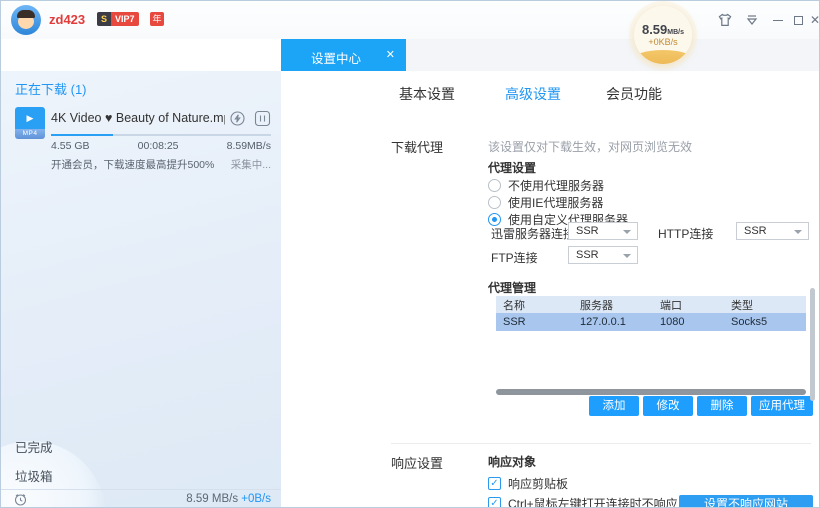  What do you see at coordinates (248, 146) in the screenshot?
I see `task-speed: 8.59MB/s` at bounding box center [248, 146].